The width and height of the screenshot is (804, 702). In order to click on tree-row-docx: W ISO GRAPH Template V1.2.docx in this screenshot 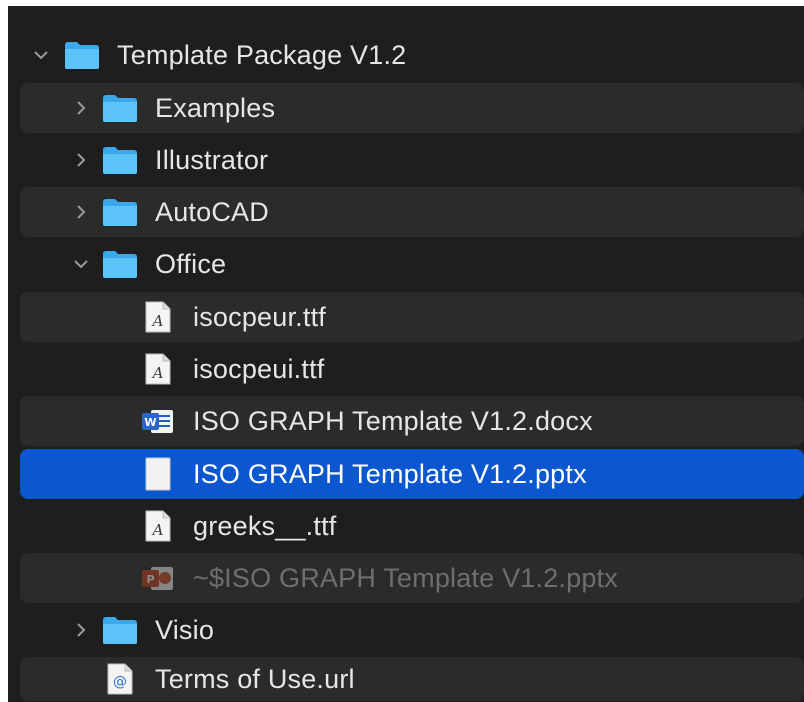, I will do `click(412, 421)`.